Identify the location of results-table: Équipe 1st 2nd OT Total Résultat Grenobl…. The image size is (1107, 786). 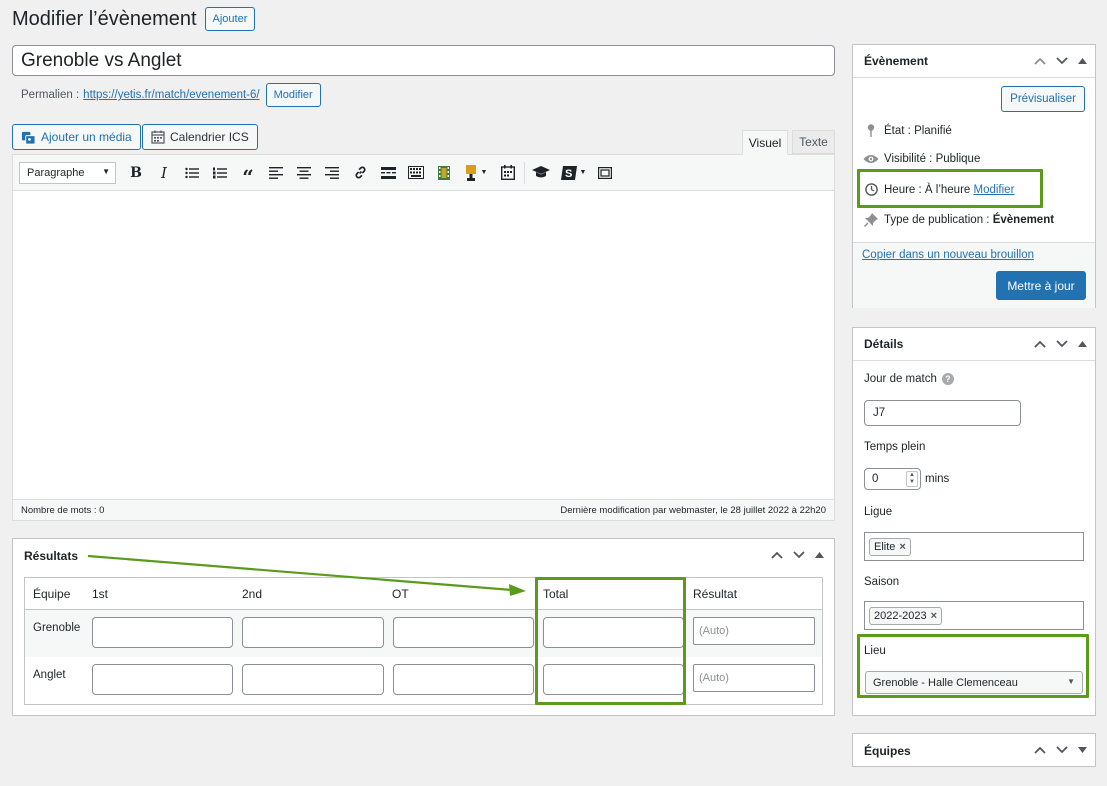
(423, 641).